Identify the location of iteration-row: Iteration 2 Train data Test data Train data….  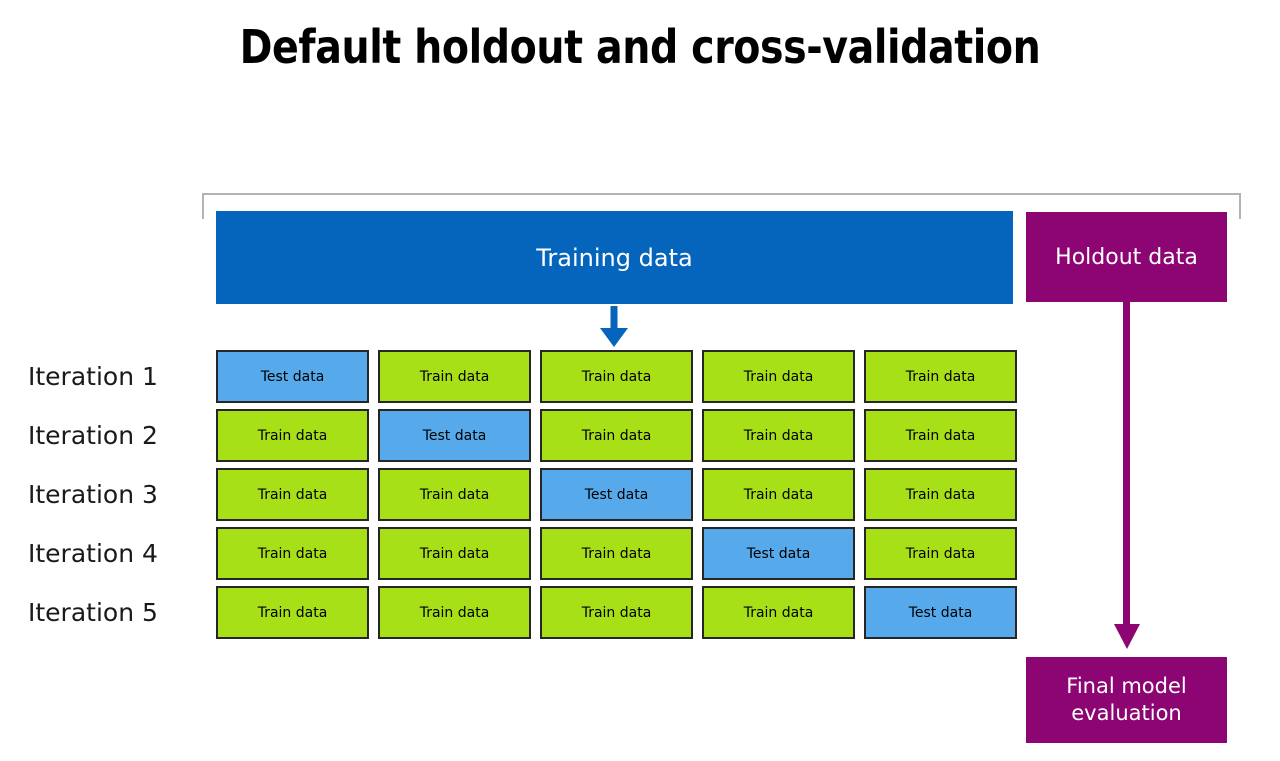
(510, 435).